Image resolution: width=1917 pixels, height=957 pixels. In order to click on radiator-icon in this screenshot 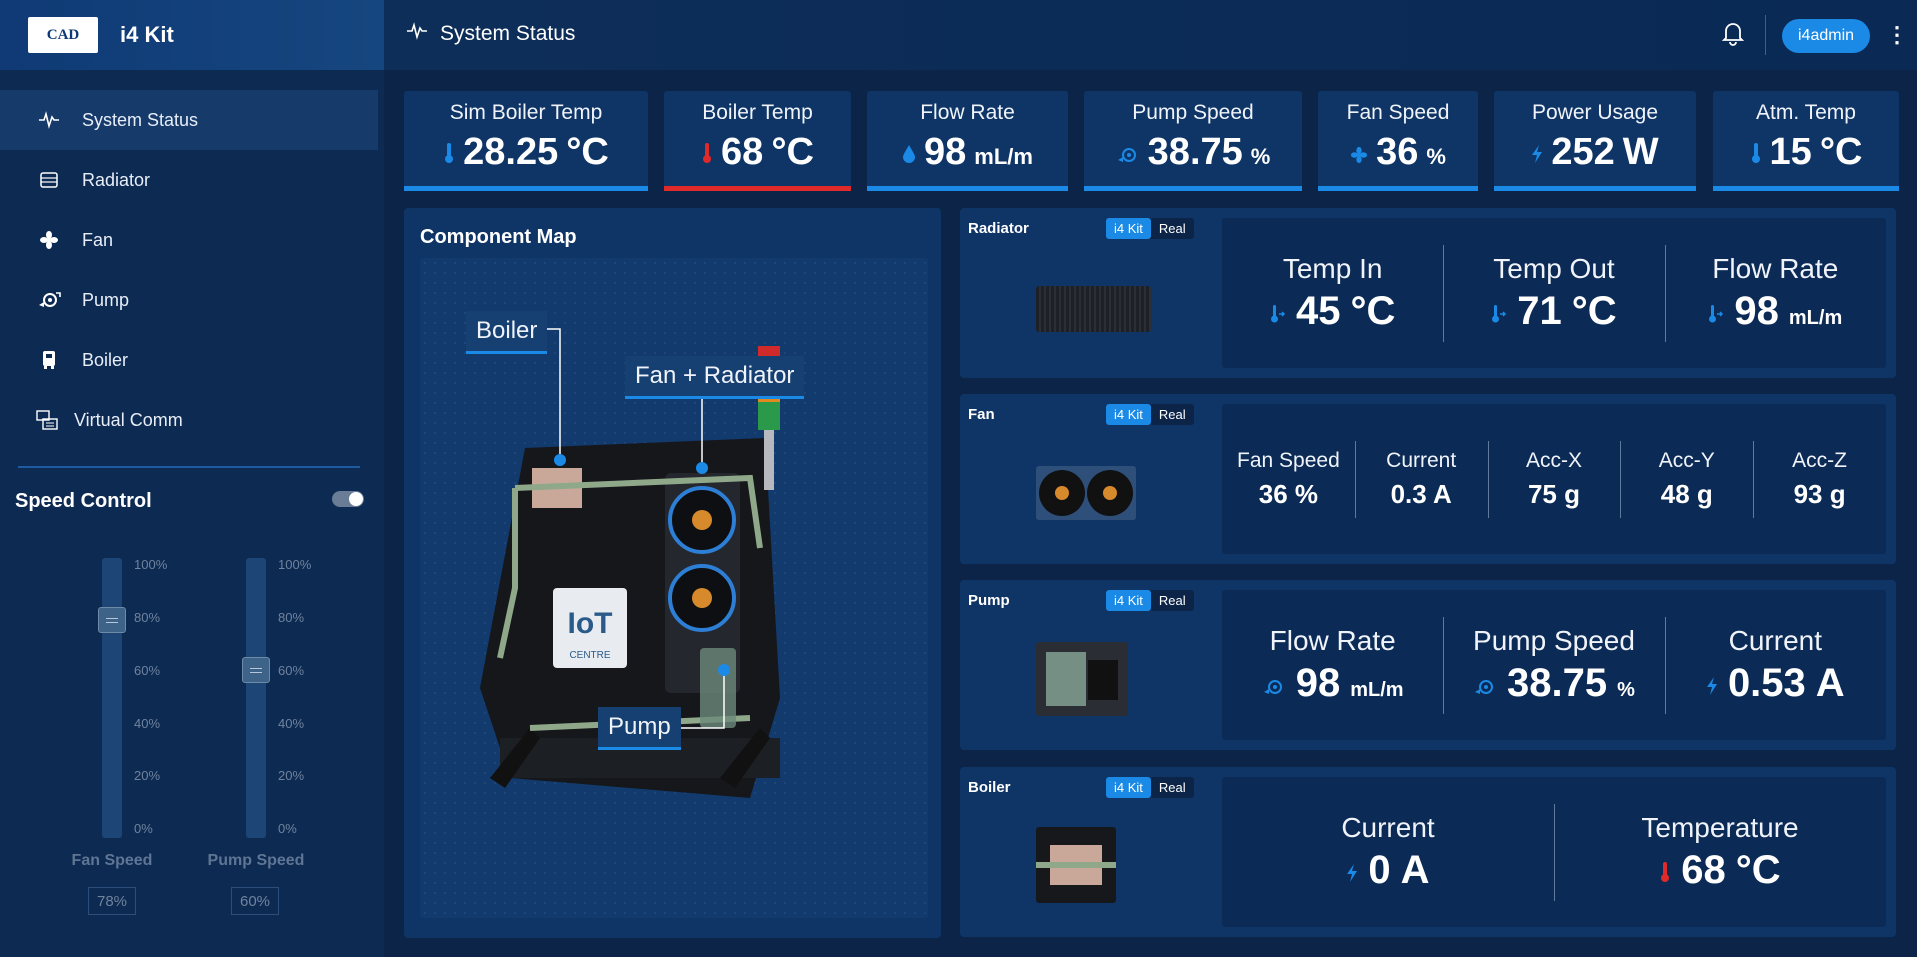, I will do `click(49, 180)`.